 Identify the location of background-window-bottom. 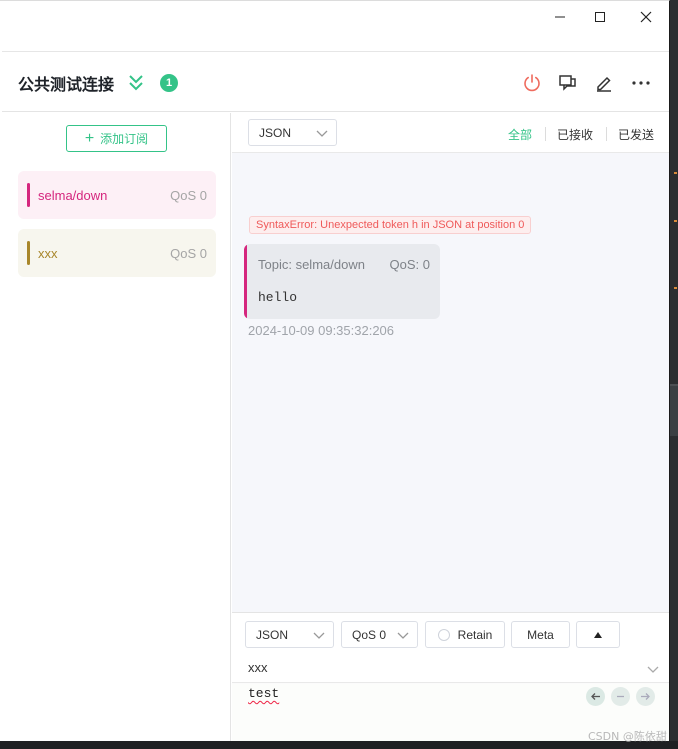
(339, 745).